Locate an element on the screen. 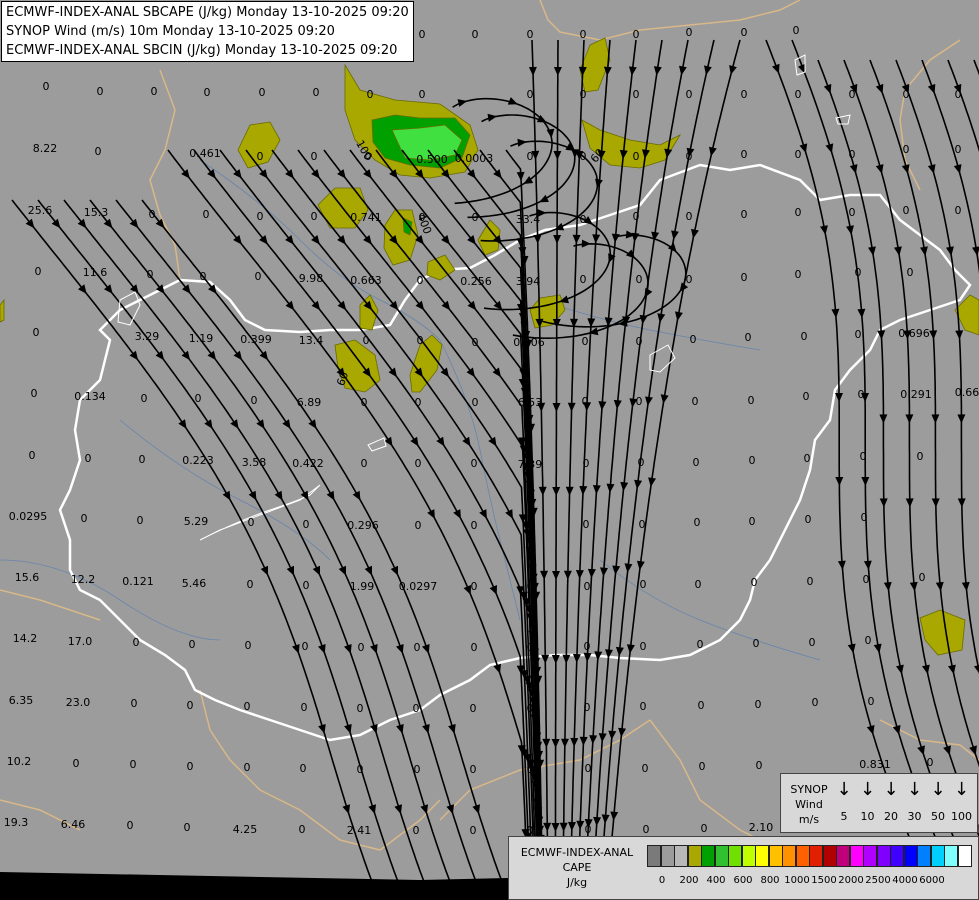 The image size is (979, 900). cape-legend-title-2: CAPE is located at coordinates (577, 867).